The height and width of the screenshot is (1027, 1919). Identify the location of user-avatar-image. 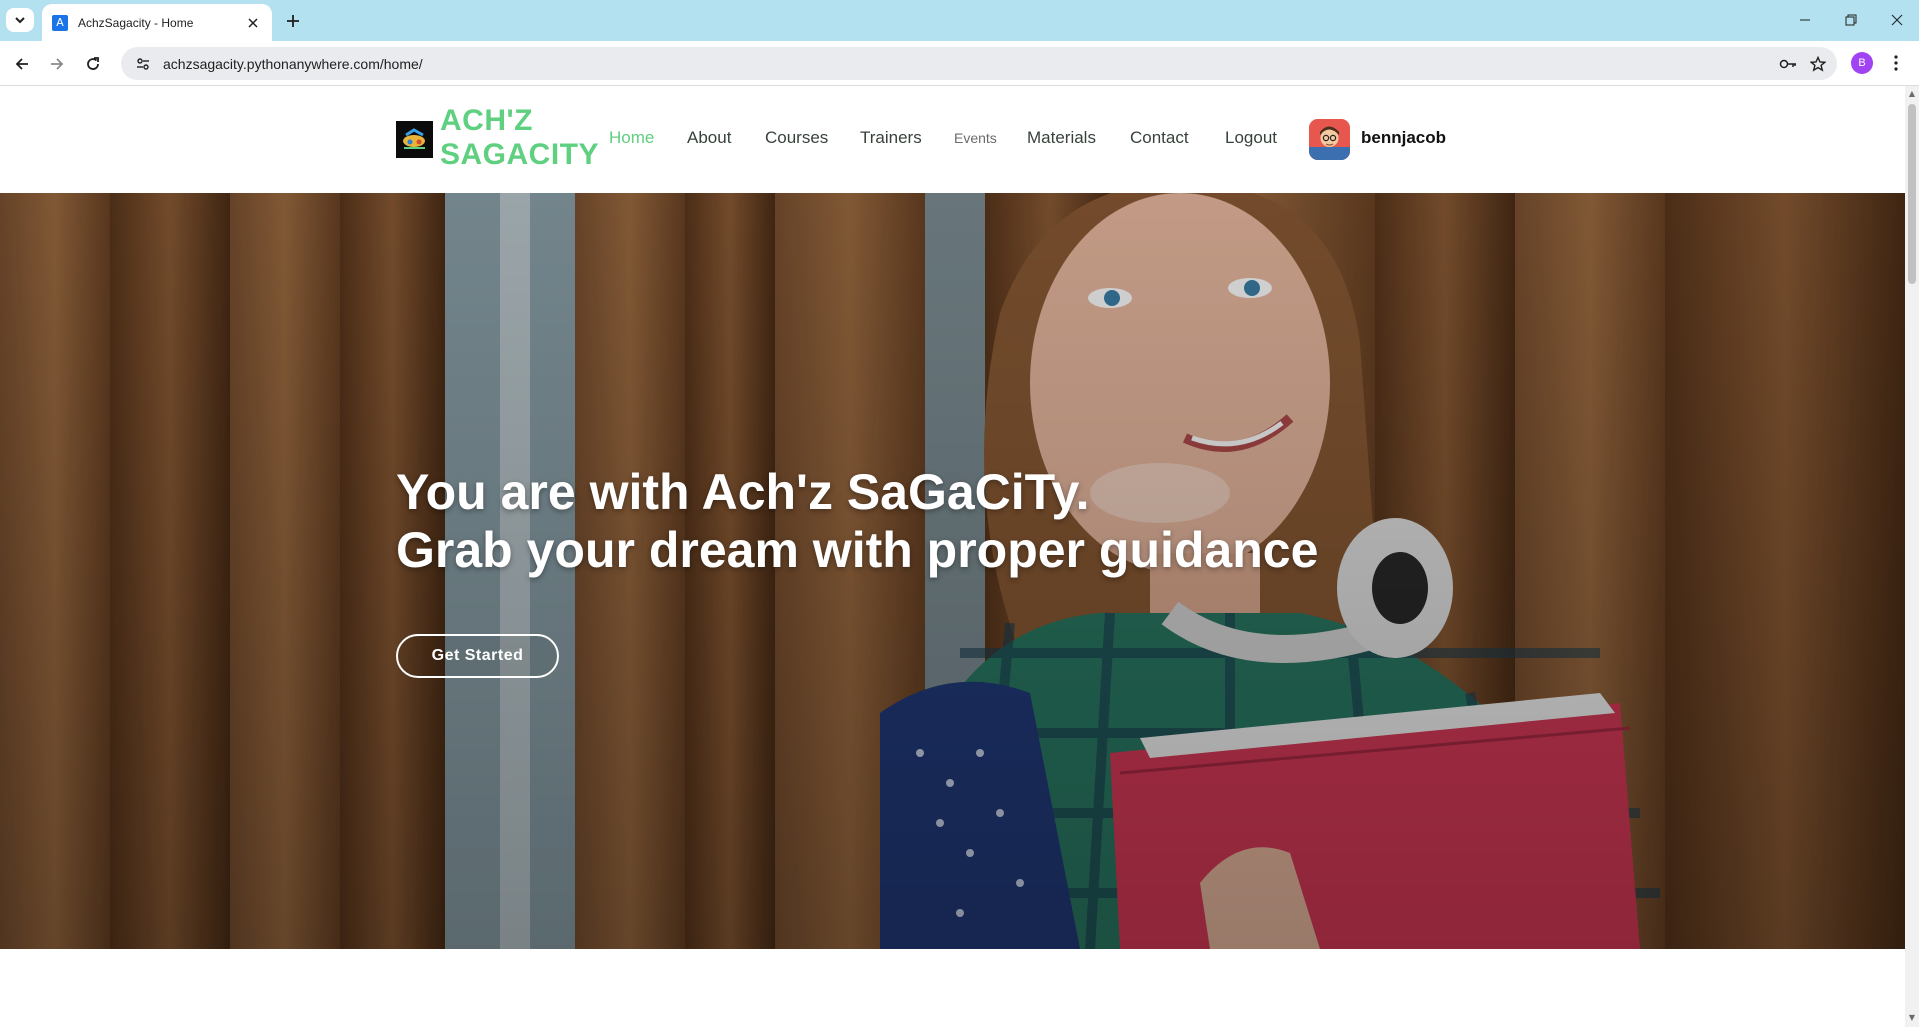
(1329, 139).